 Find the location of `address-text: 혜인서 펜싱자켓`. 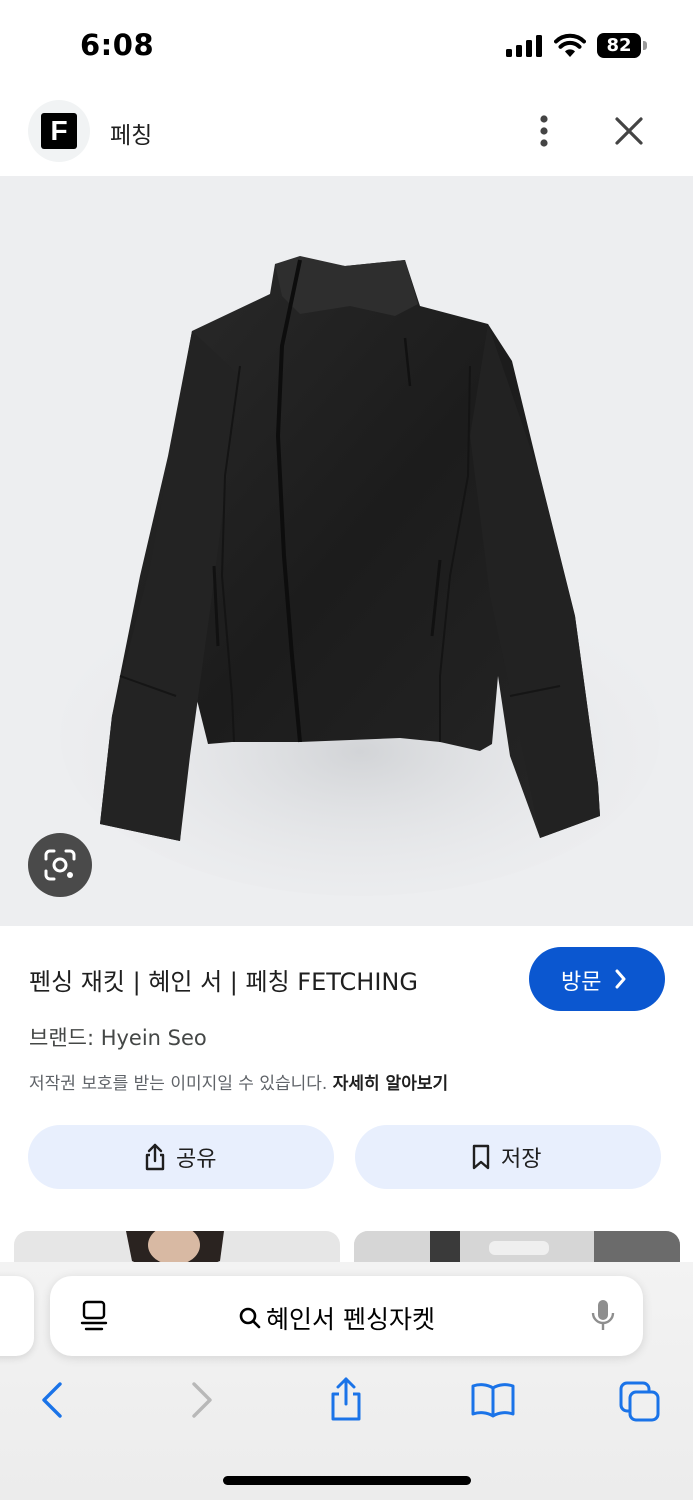

address-text: 혜인서 펜싱자켓 is located at coordinates (336, 1318).